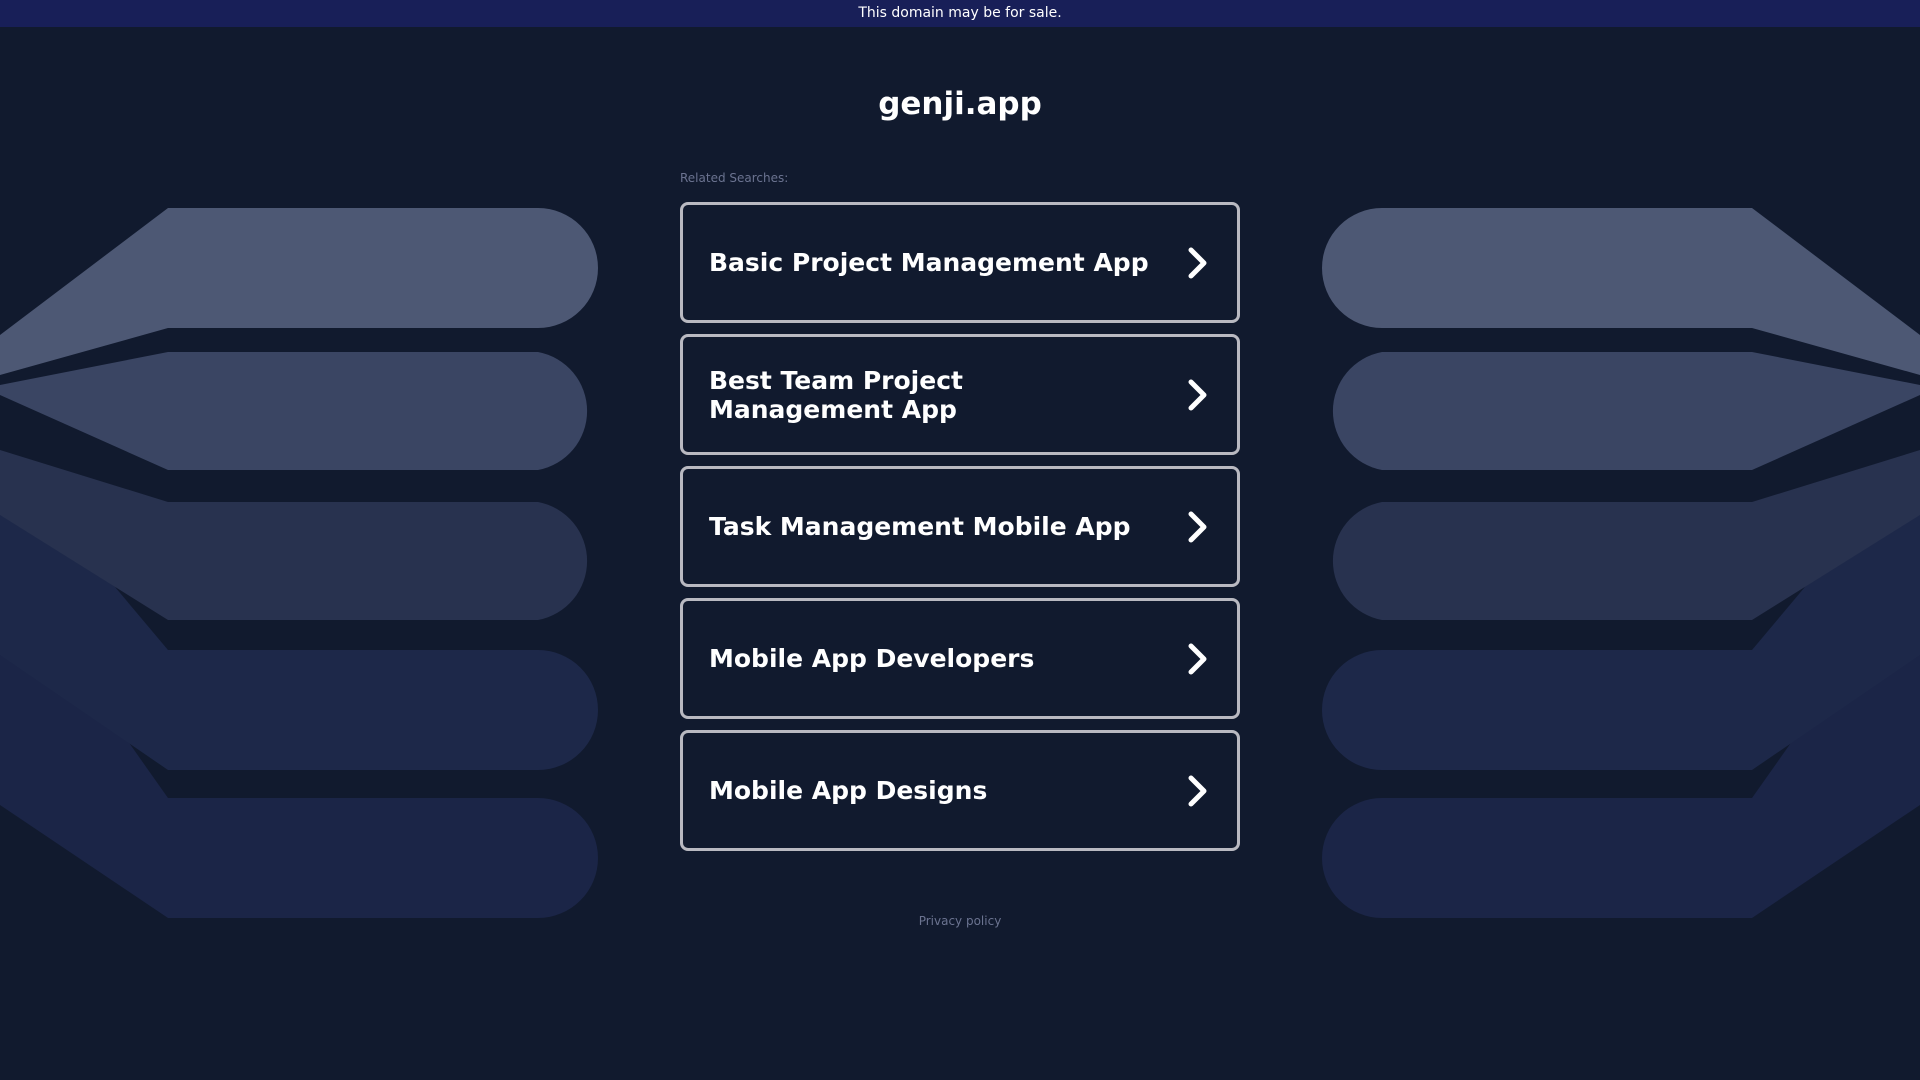 This screenshot has width=1920, height=1080. I want to click on related-link: Best Team Project Management App, so click(960, 394).